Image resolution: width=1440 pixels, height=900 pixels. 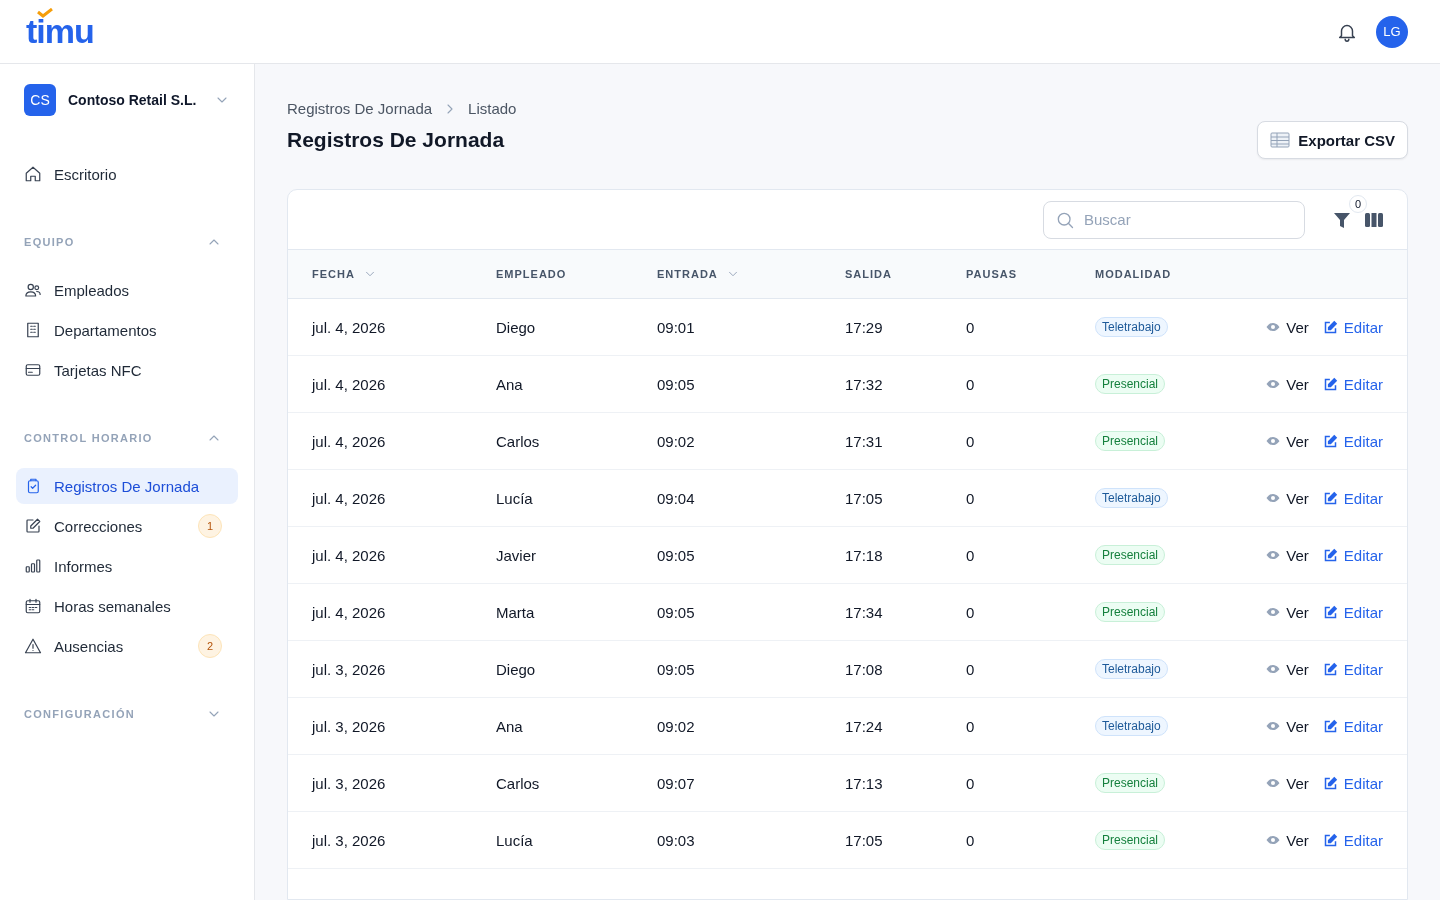 What do you see at coordinates (676, 783) in the screenshot?
I see `time-cell: 09:07` at bounding box center [676, 783].